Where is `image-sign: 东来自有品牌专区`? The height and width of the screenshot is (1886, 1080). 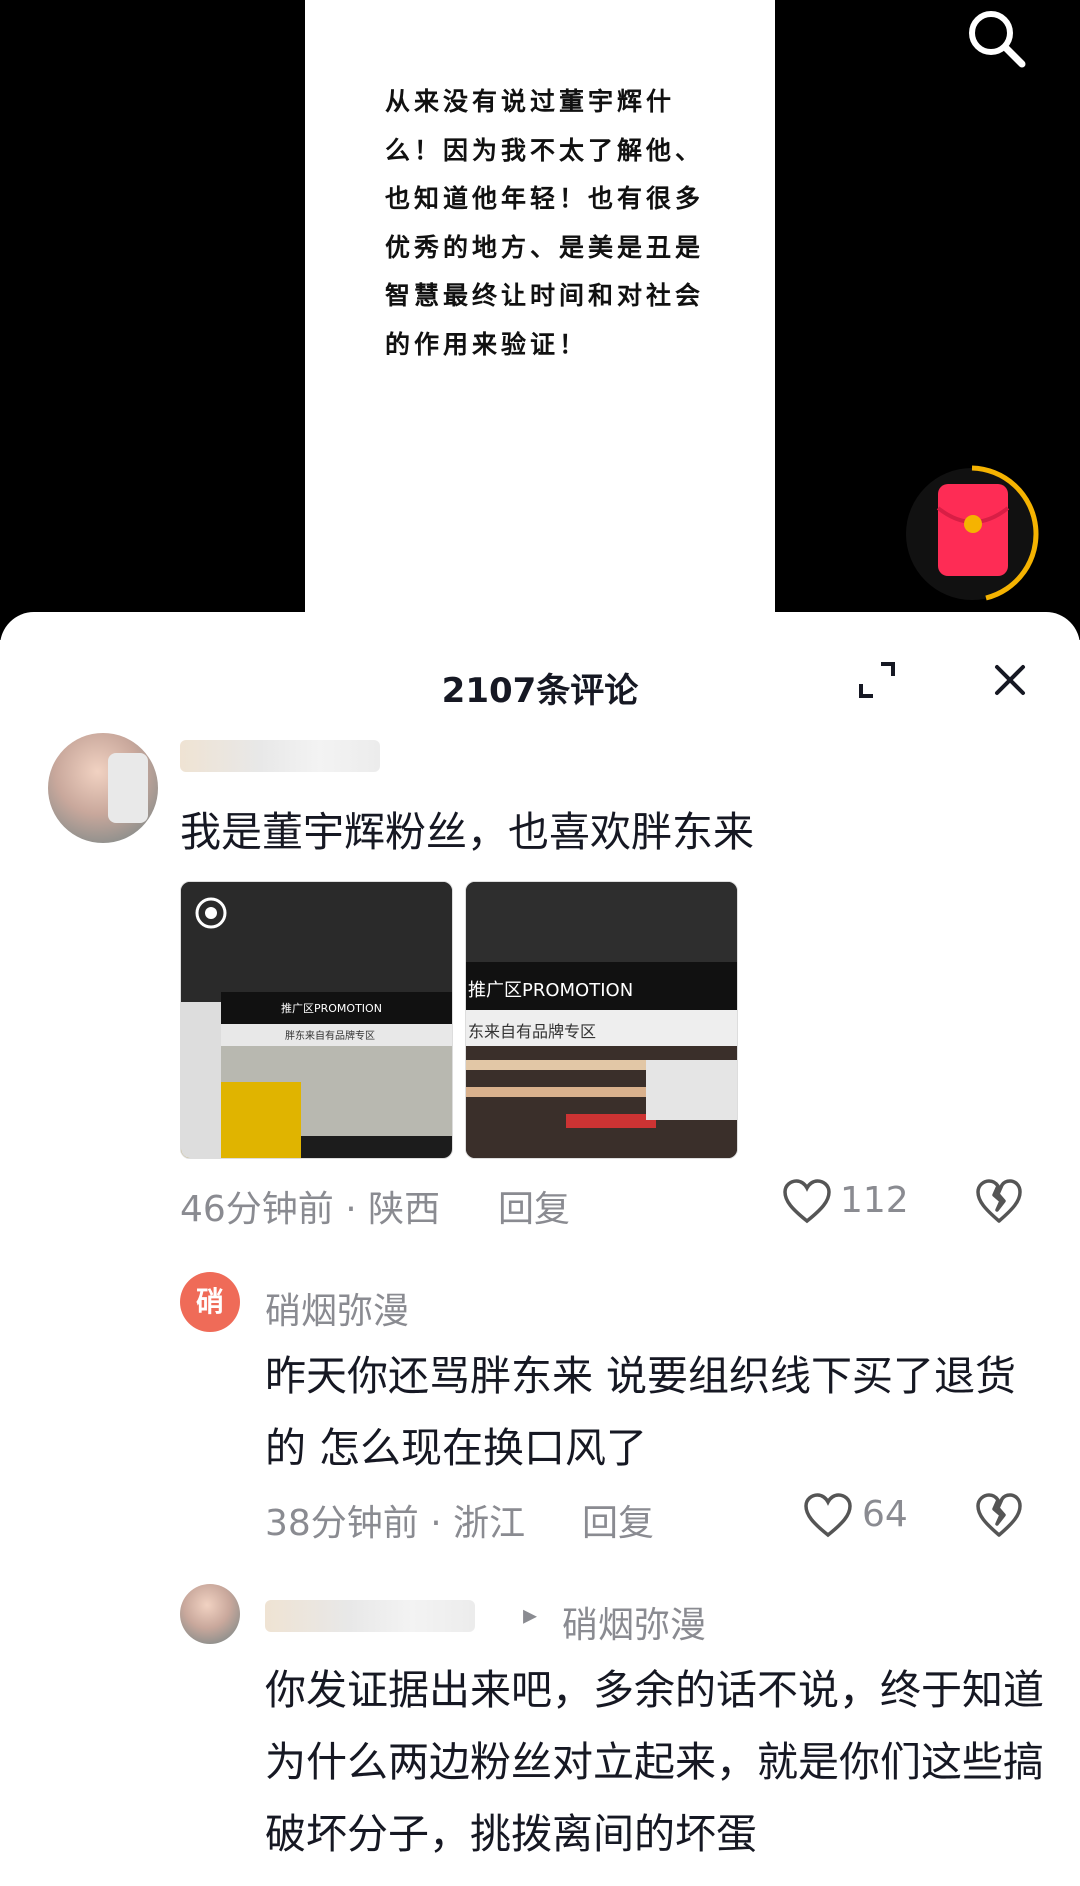
image-sign: 东来自有品牌专区 is located at coordinates (532, 1031).